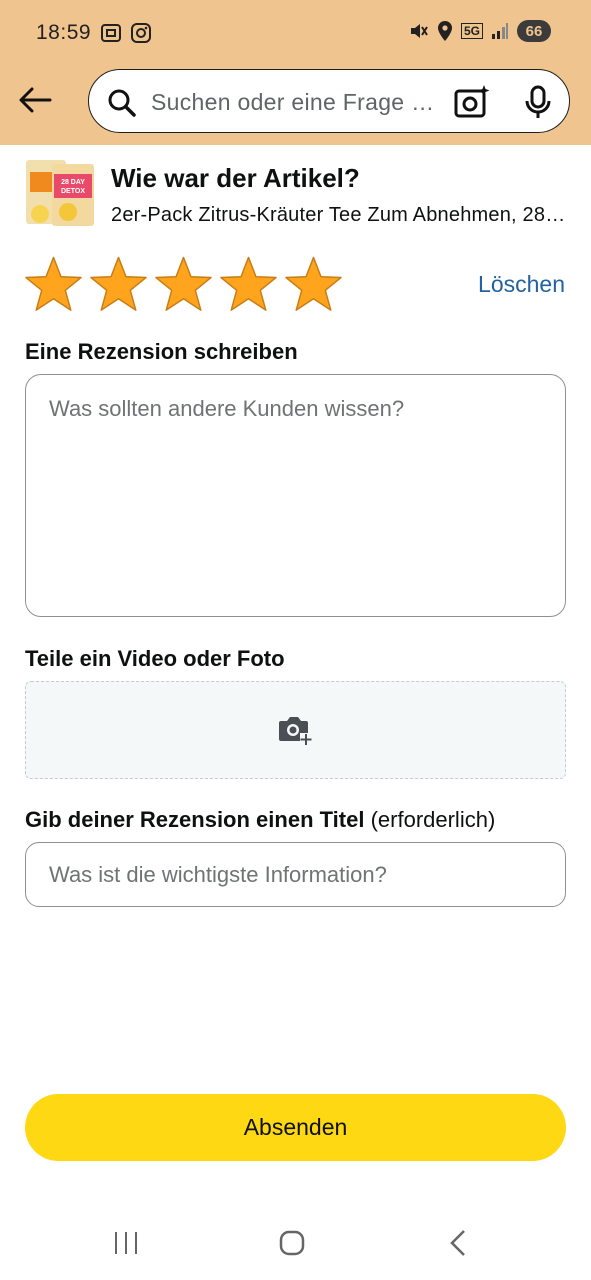  Describe the element at coordinates (218, 874) in the screenshot. I see `title-placeholder: Was ist die wichtigste Information?` at that location.